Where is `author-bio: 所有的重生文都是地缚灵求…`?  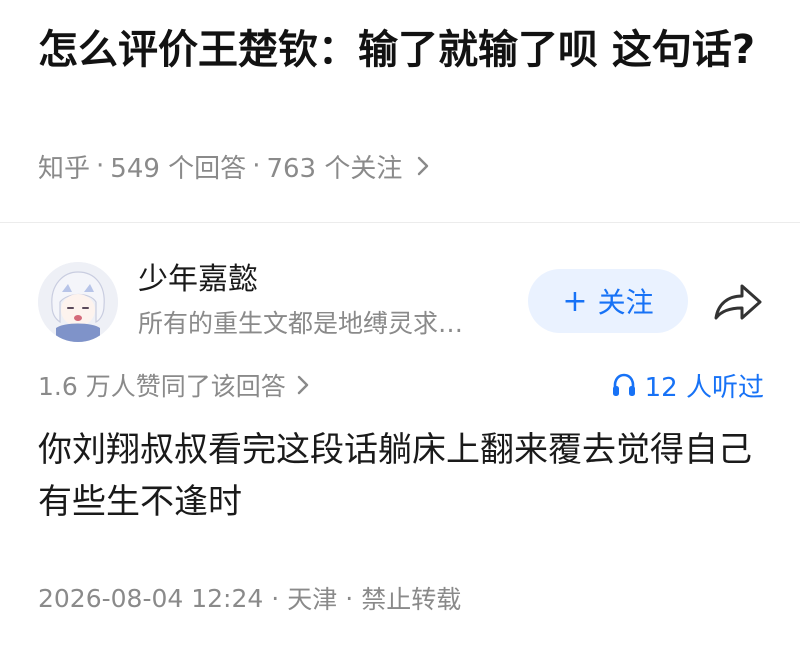 author-bio: 所有的重生文都是地缚灵求… is located at coordinates (301, 323).